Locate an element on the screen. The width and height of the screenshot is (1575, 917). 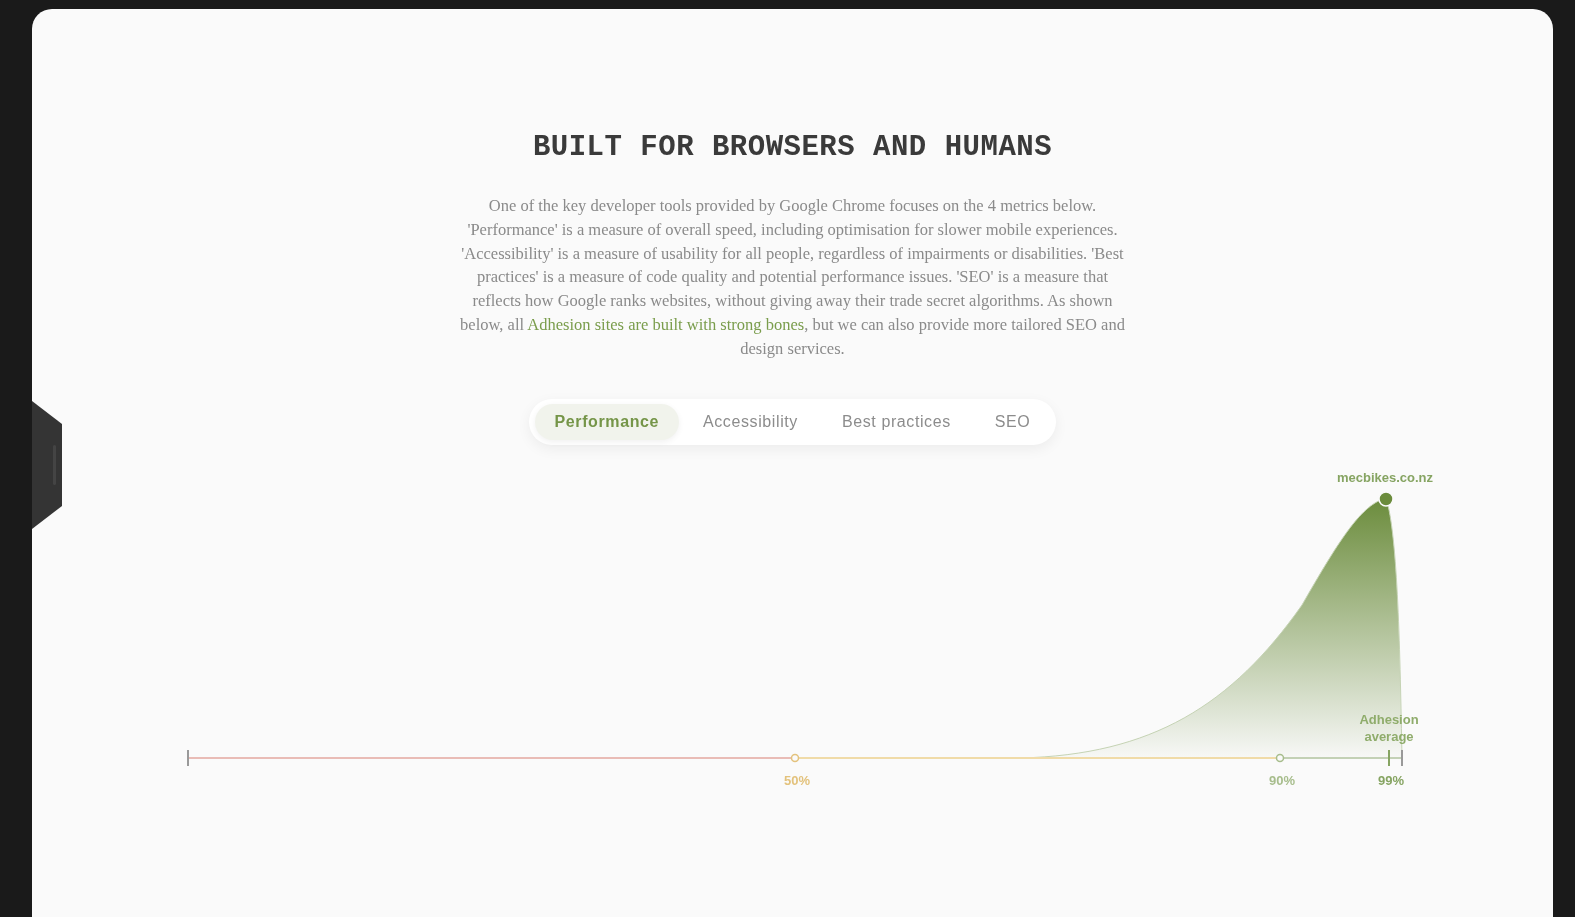
axis-label: 50% is located at coordinates (797, 780).